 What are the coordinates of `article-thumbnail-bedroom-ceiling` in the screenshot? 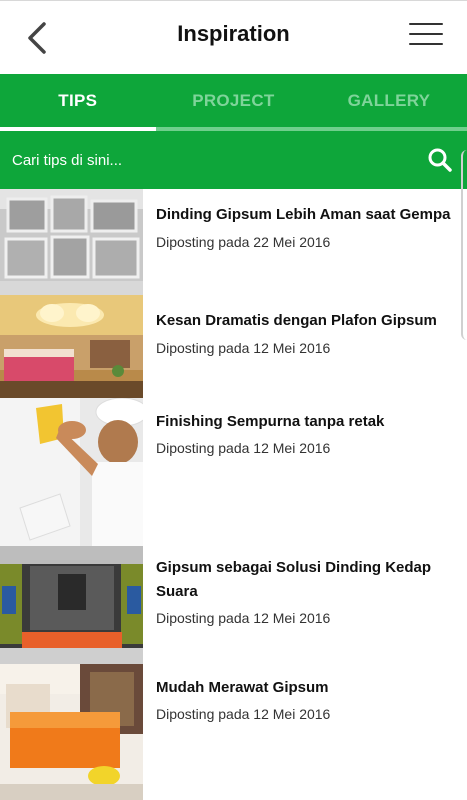 It's located at (71, 346).